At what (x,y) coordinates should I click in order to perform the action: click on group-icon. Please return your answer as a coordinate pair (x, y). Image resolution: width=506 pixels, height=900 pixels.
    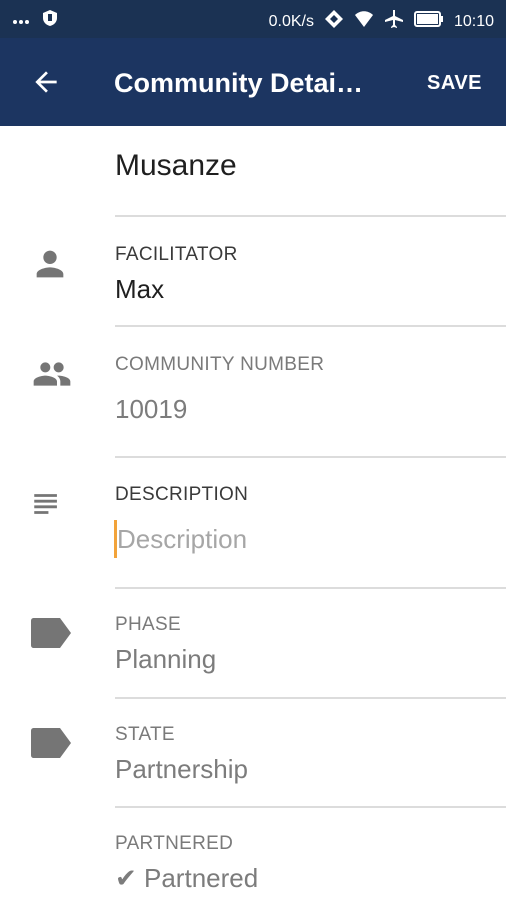
    Looking at the image, I should click on (52, 376).